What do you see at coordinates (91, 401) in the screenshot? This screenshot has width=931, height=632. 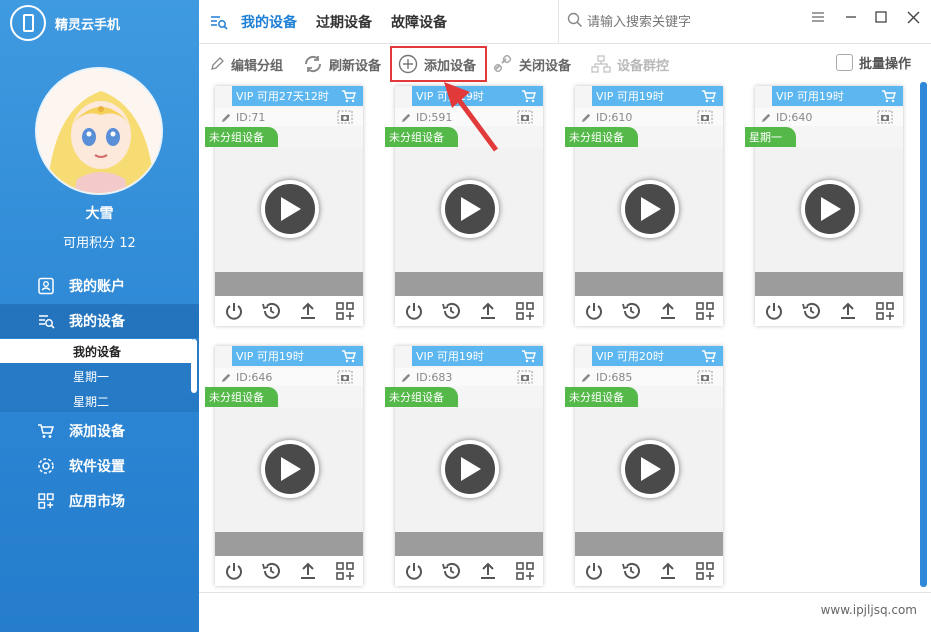 I see `subnav-label: 星期二` at bounding box center [91, 401].